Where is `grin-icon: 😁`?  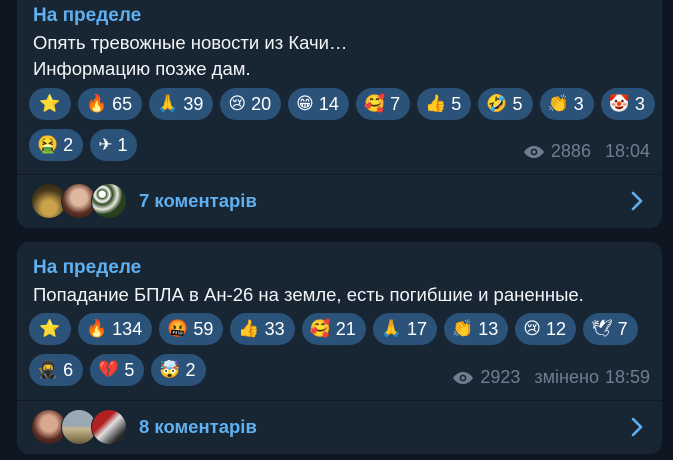
grin-icon: 😁 is located at coordinates (305, 103).